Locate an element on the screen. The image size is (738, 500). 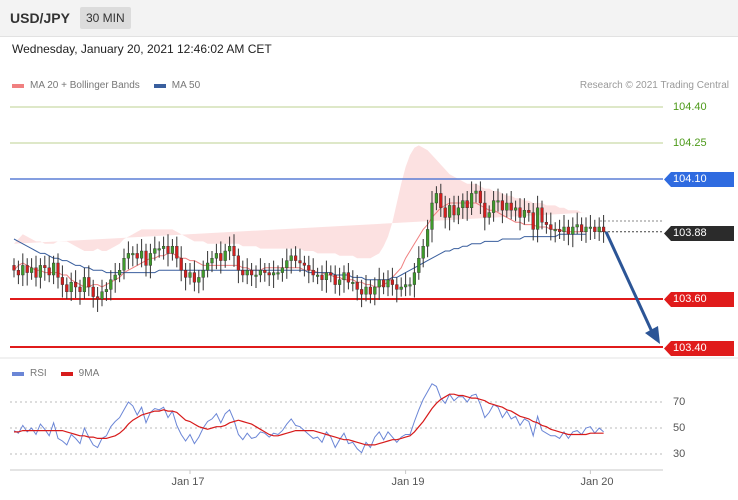
rsi-tick-70: 70 is located at coordinates (679, 402).